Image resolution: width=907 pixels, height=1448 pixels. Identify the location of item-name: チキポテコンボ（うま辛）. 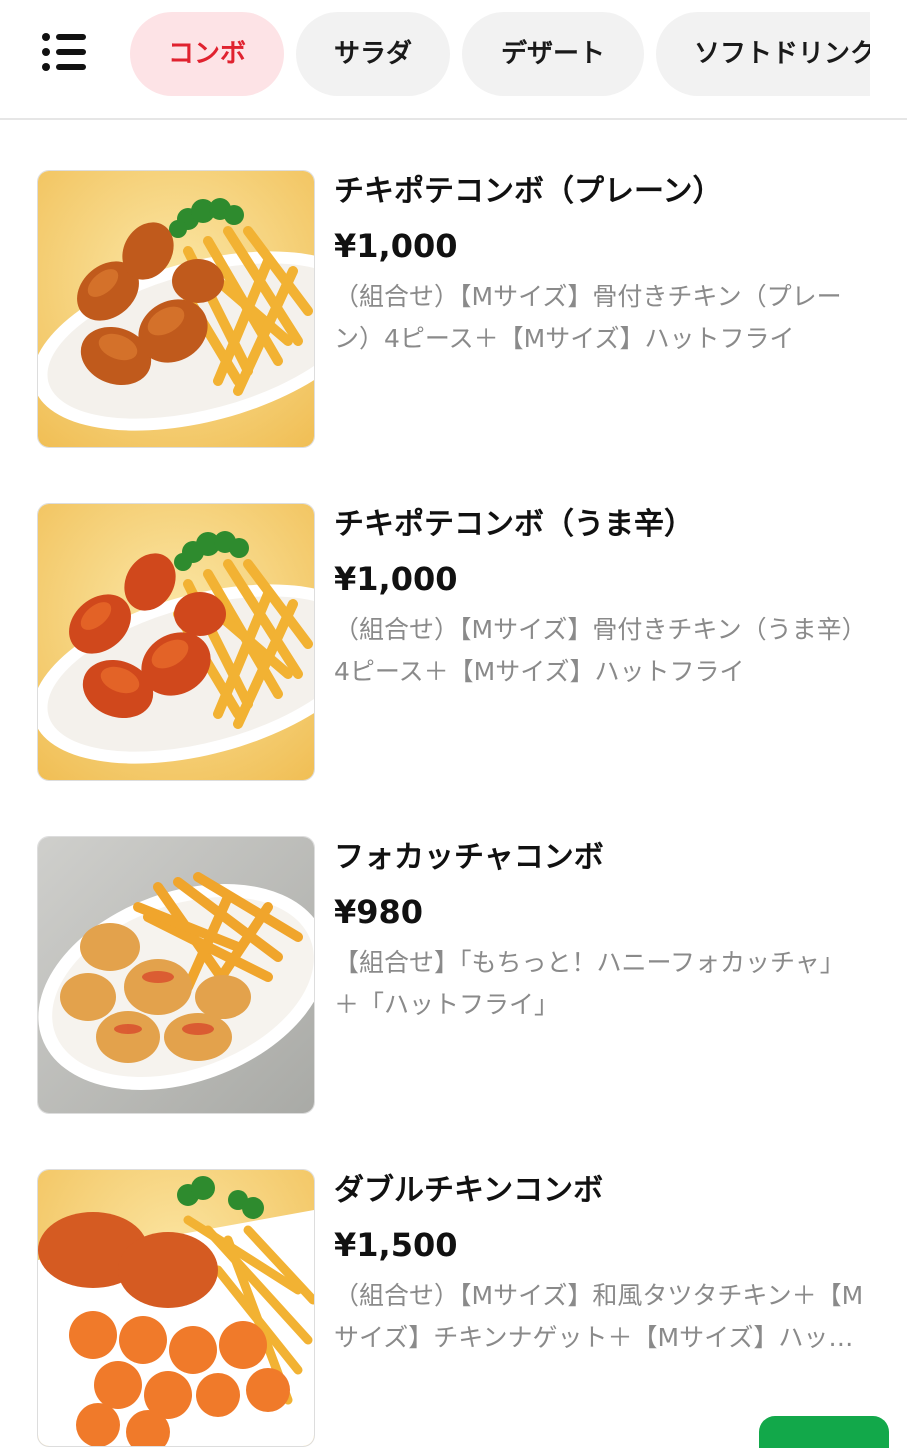
(514, 524).